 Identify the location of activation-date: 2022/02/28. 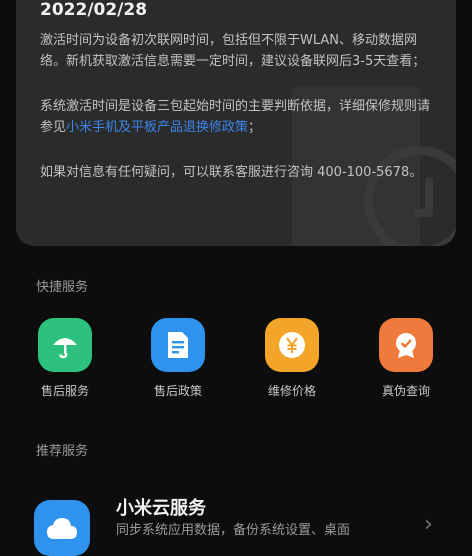
(94, 10).